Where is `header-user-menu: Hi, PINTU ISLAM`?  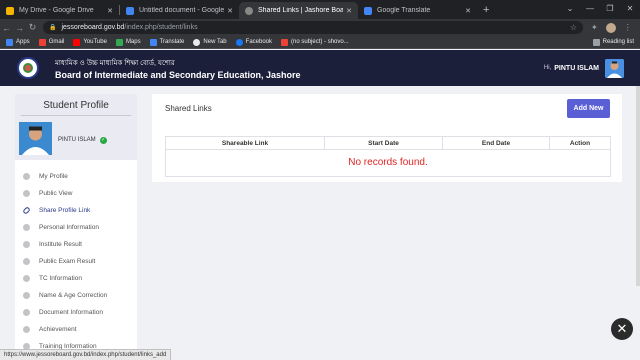 header-user-menu: Hi, PINTU ISLAM is located at coordinates (584, 68).